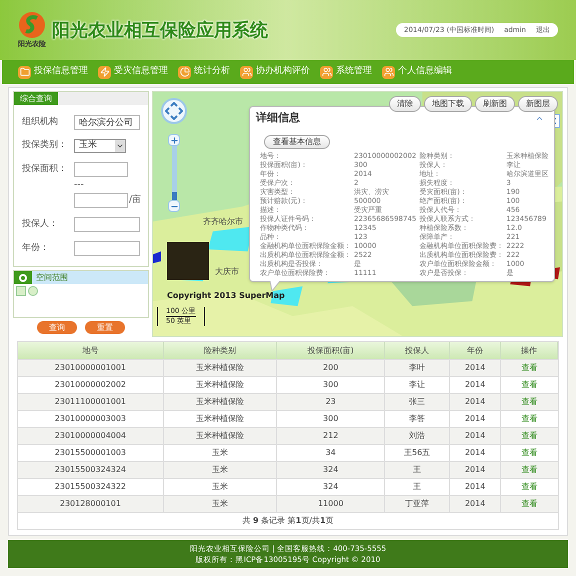 Image resolution: width=576 pixels, height=576 pixels. What do you see at coordinates (100, 146) in the screenshot?
I see `select-field: 玉米` at bounding box center [100, 146].